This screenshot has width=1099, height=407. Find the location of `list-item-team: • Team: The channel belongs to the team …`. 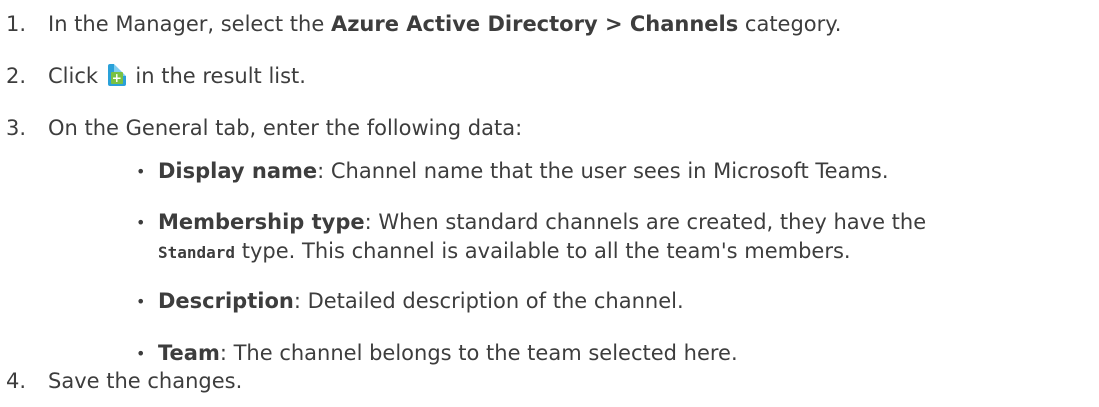

list-item-team: • Team: The channel belongs to the team … is located at coordinates (437, 353).